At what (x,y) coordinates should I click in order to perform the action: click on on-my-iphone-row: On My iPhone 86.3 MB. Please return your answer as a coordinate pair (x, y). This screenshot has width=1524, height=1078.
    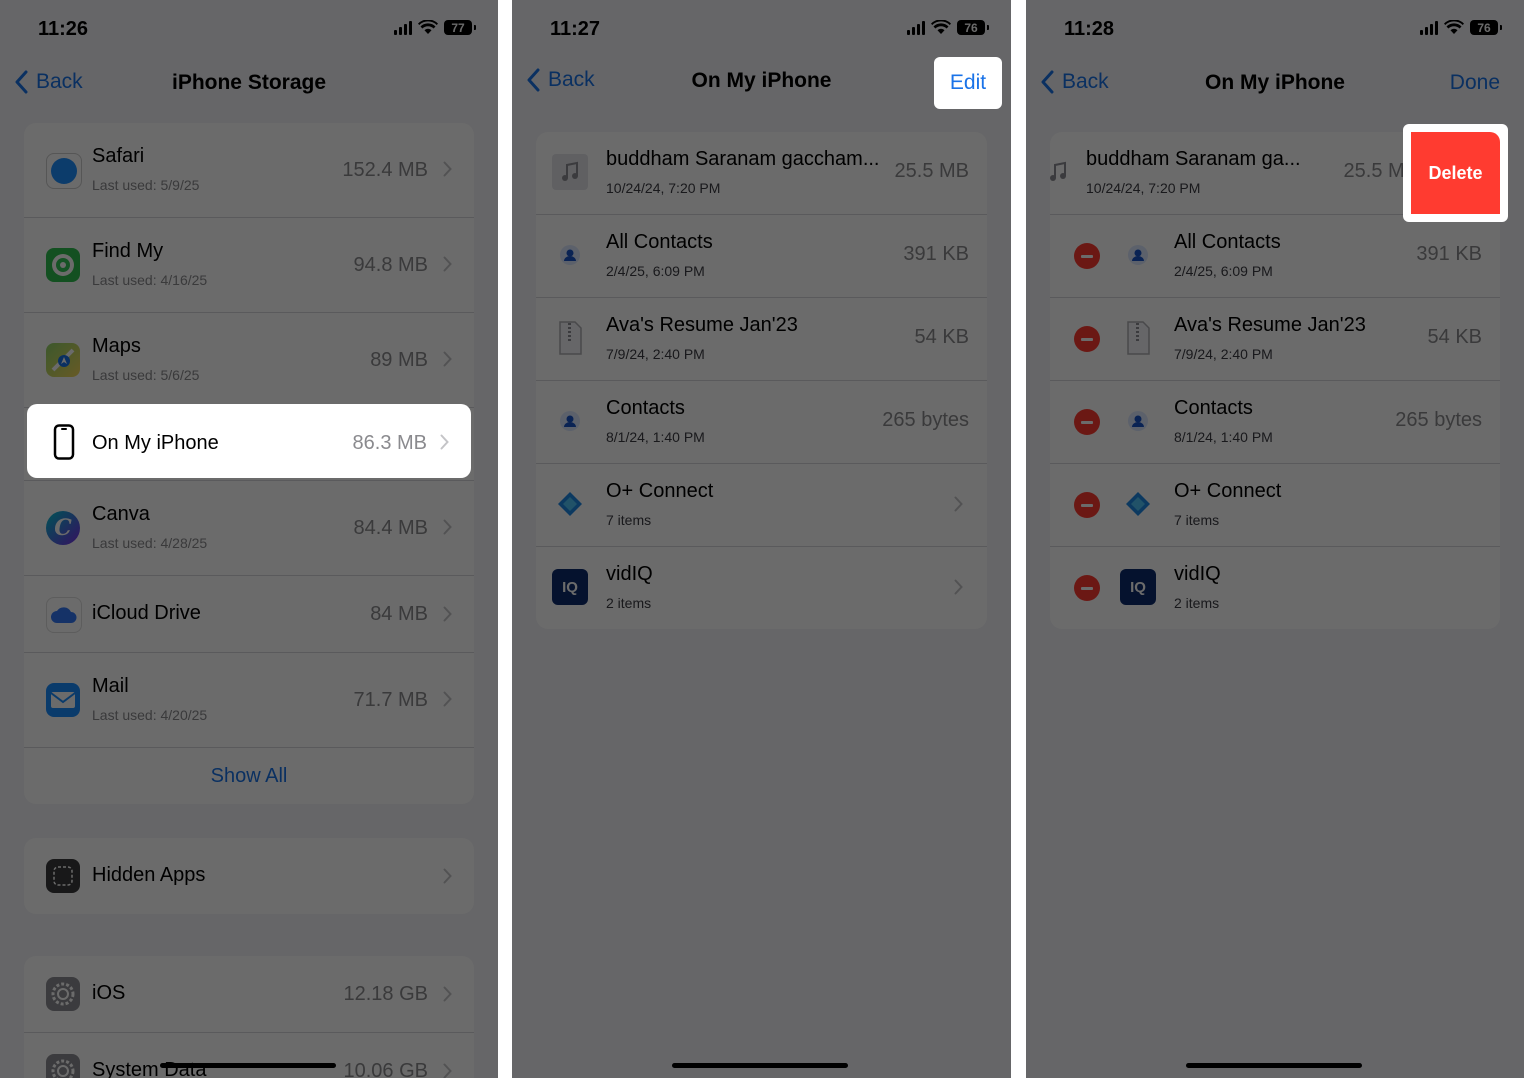
    Looking at the image, I should click on (249, 441).